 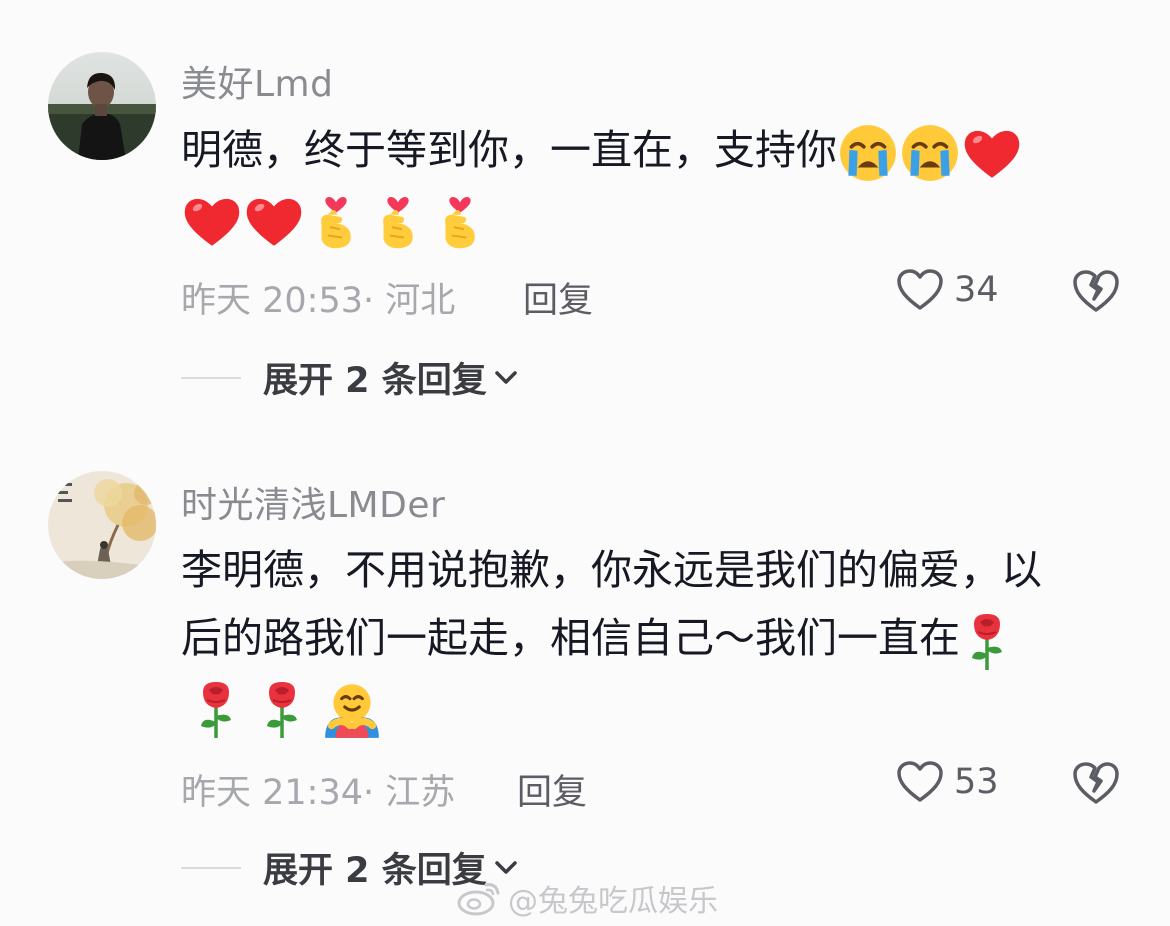 I want to click on comment-body-line: 后的路我们一起走，相信自己～我们一直在, so click(x=570, y=638).